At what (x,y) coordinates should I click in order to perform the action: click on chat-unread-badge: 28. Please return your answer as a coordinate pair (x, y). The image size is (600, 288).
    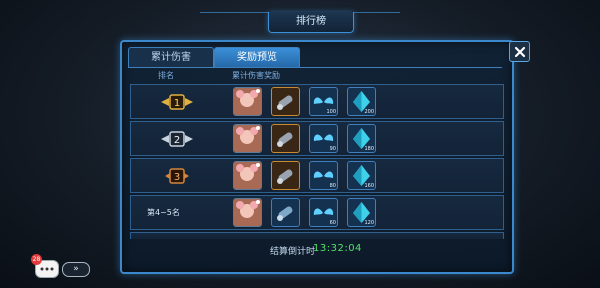
    Looking at the image, I should click on (36, 259).